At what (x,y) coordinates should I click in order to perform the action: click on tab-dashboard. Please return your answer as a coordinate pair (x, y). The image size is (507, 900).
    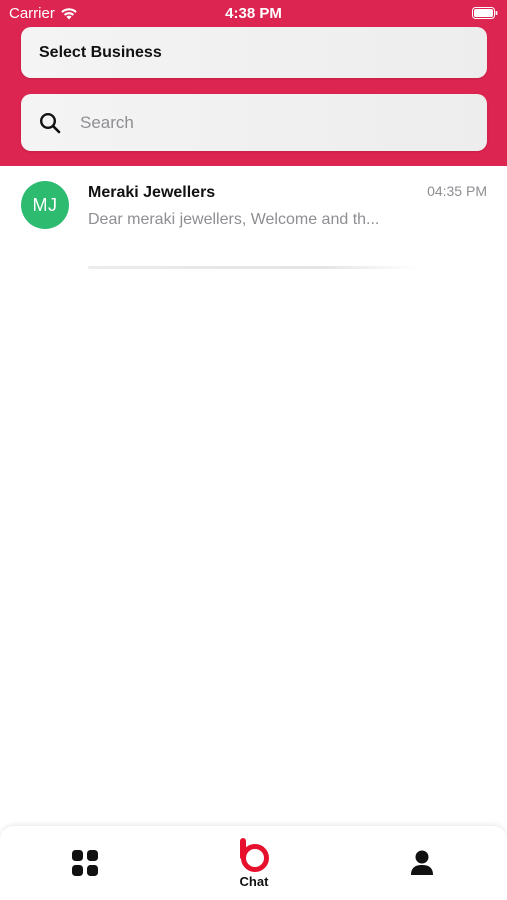
    Looking at the image, I should click on (85, 863).